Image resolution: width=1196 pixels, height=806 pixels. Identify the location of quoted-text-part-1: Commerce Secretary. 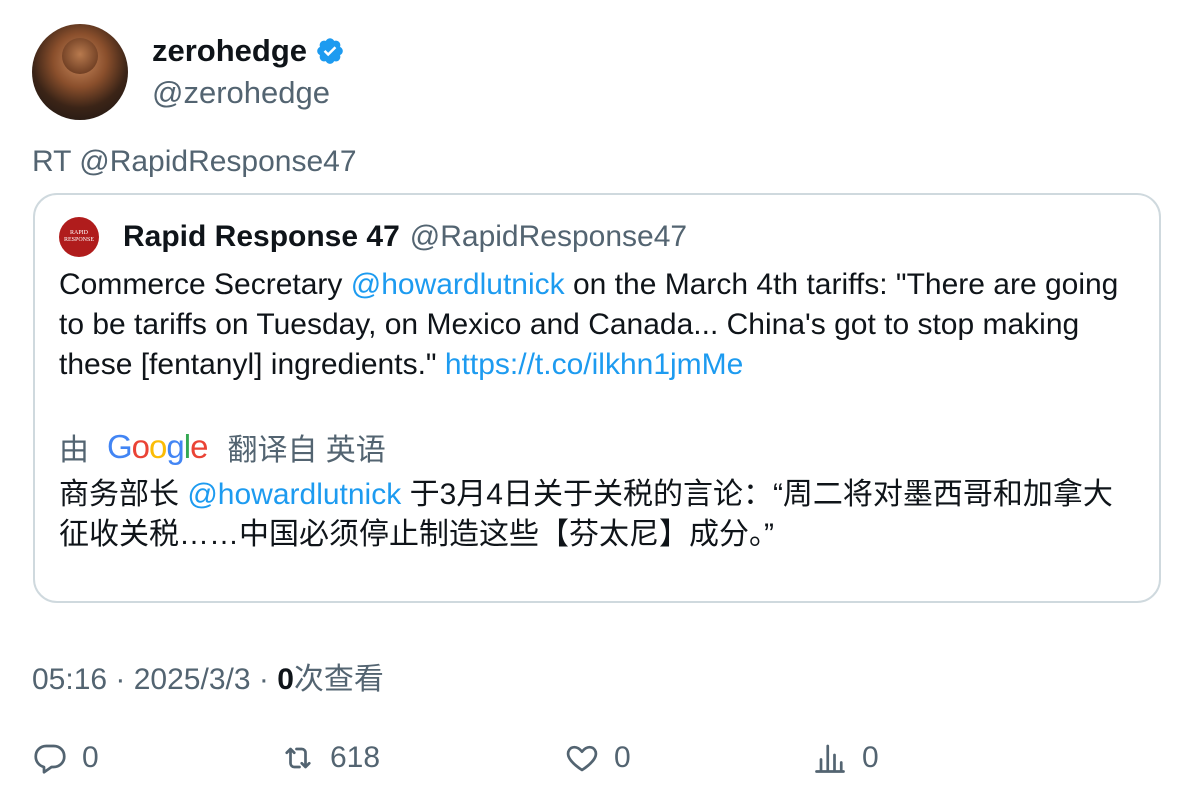
(205, 284).